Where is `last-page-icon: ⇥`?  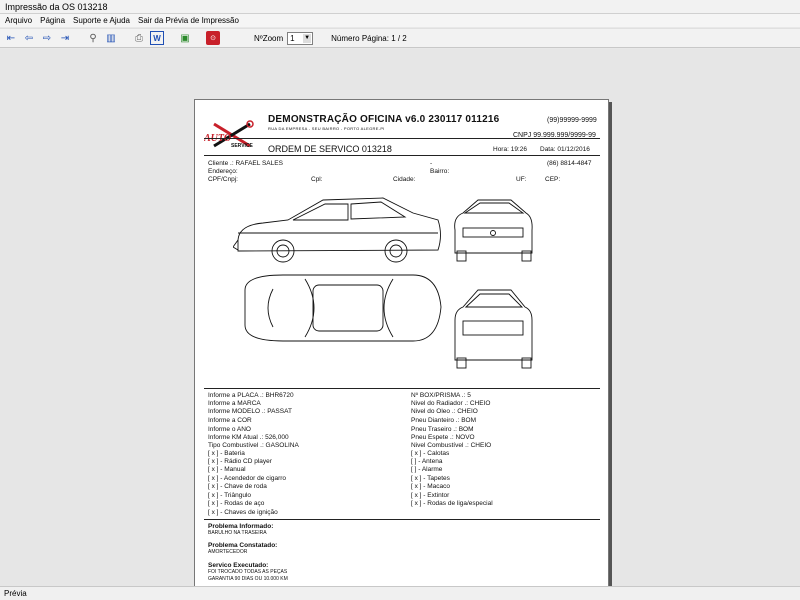
last-page-icon: ⇥ is located at coordinates (65, 38).